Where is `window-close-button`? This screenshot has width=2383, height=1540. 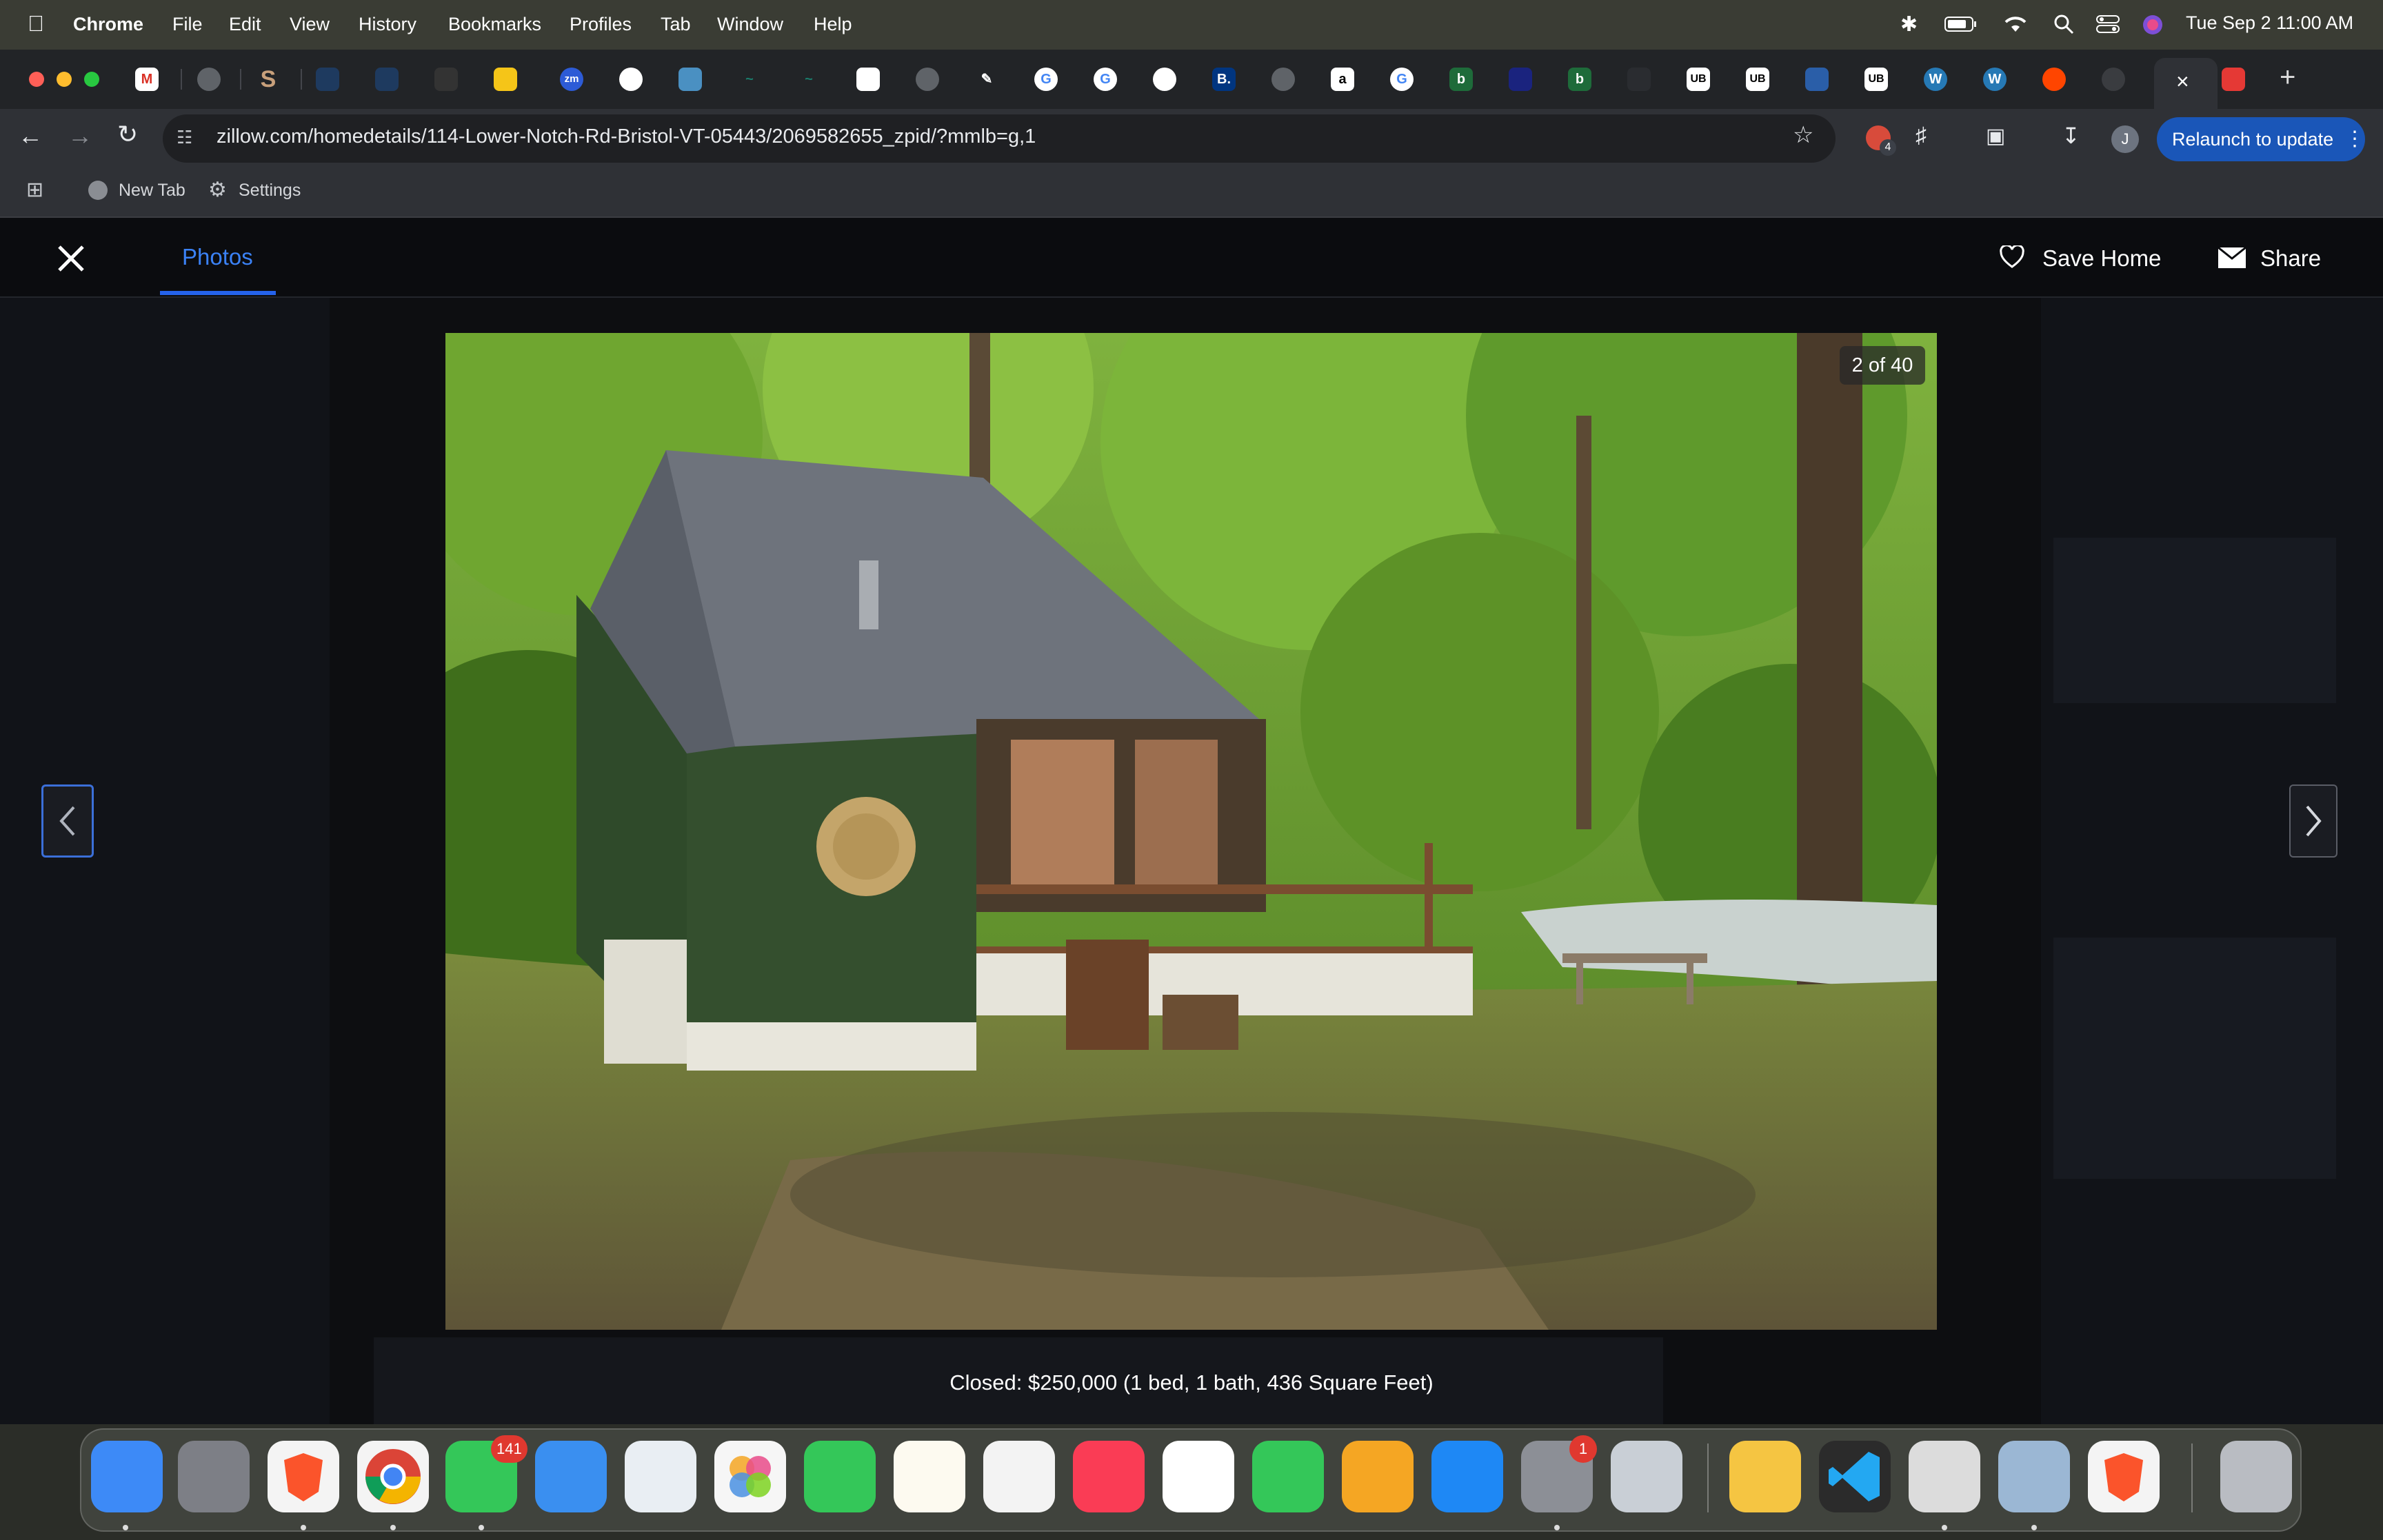
window-close-button is located at coordinates (36, 80).